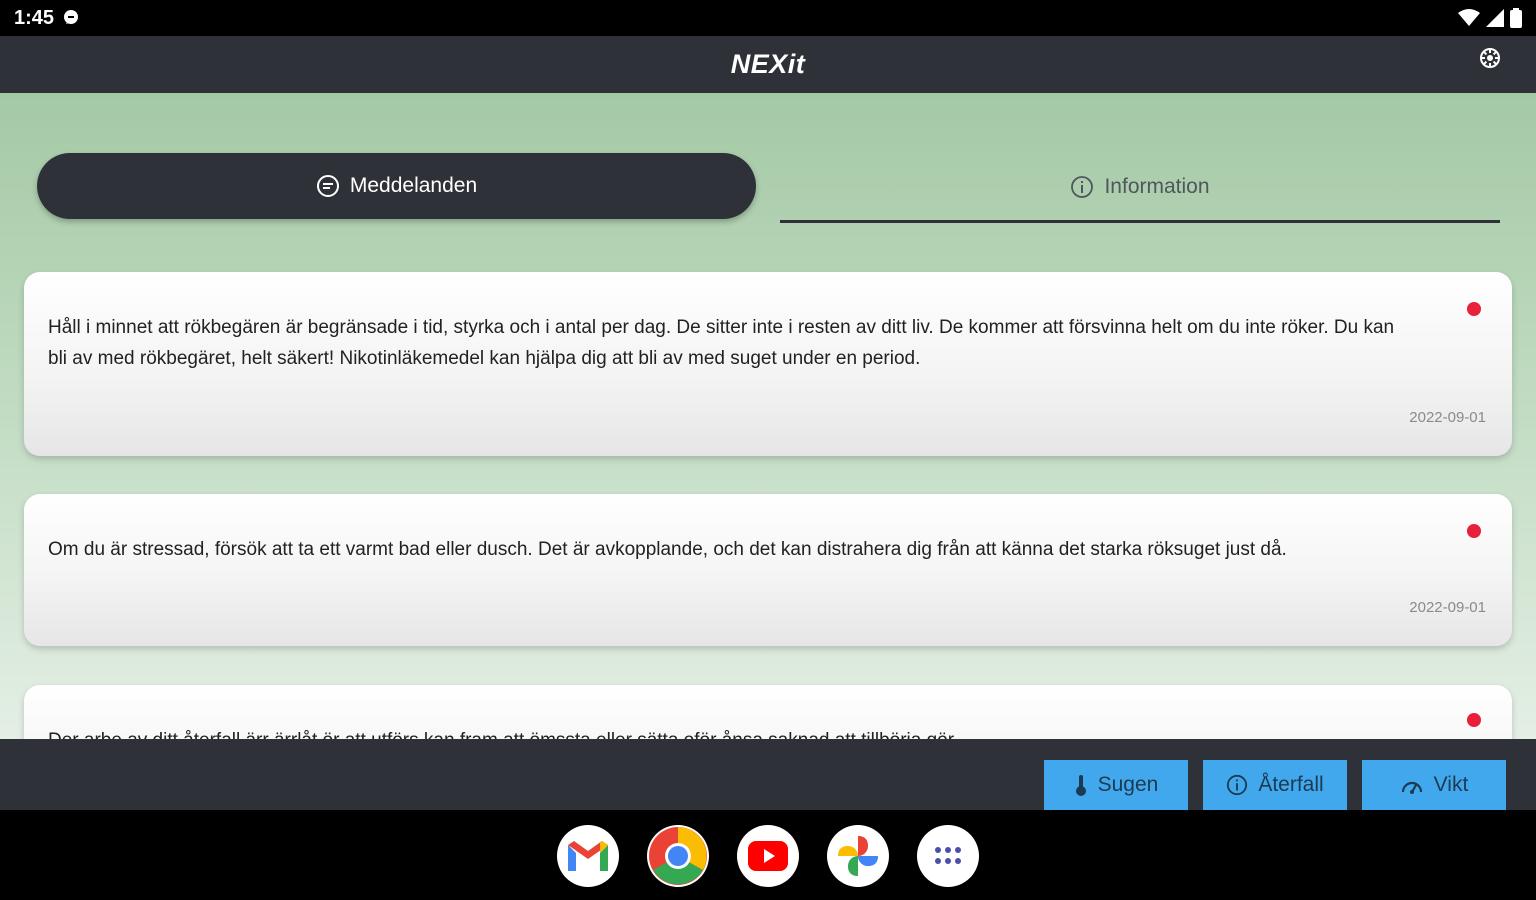  What do you see at coordinates (588, 856) in the screenshot?
I see `gmail-icon` at bounding box center [588, 856].